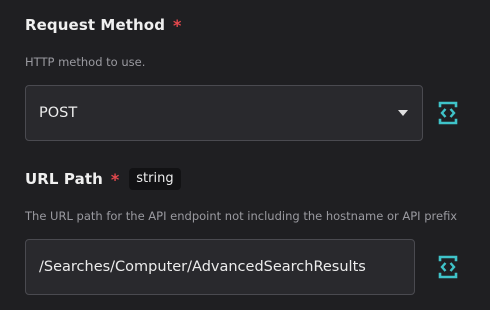  What do you see at coordinates (202, 267) in the screenshot?
I see `url-path-value: /Searches/Computer/AdvancedSearchResults` at bounding box center [202, 267].